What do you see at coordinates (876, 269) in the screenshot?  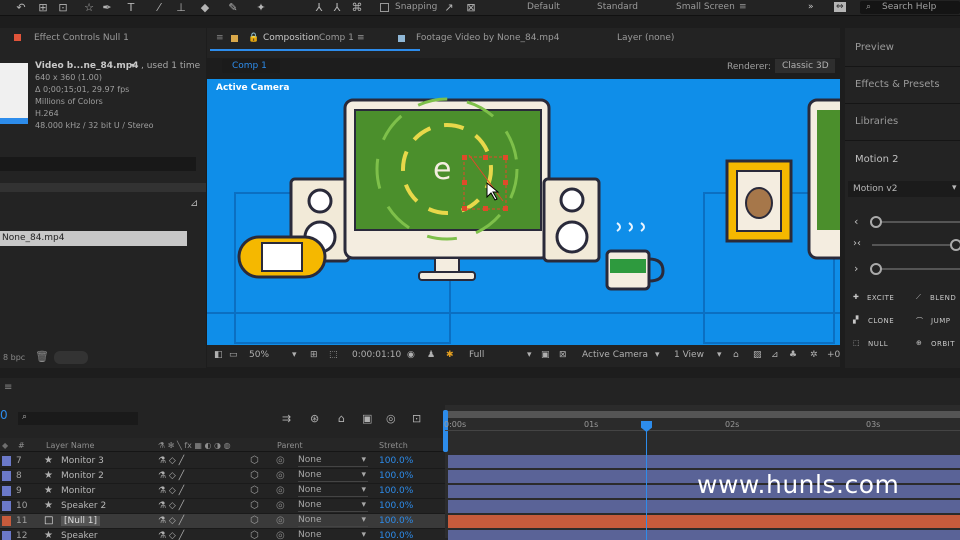 I see `ease-out-slider-handle` at bounding box center [876, 269].